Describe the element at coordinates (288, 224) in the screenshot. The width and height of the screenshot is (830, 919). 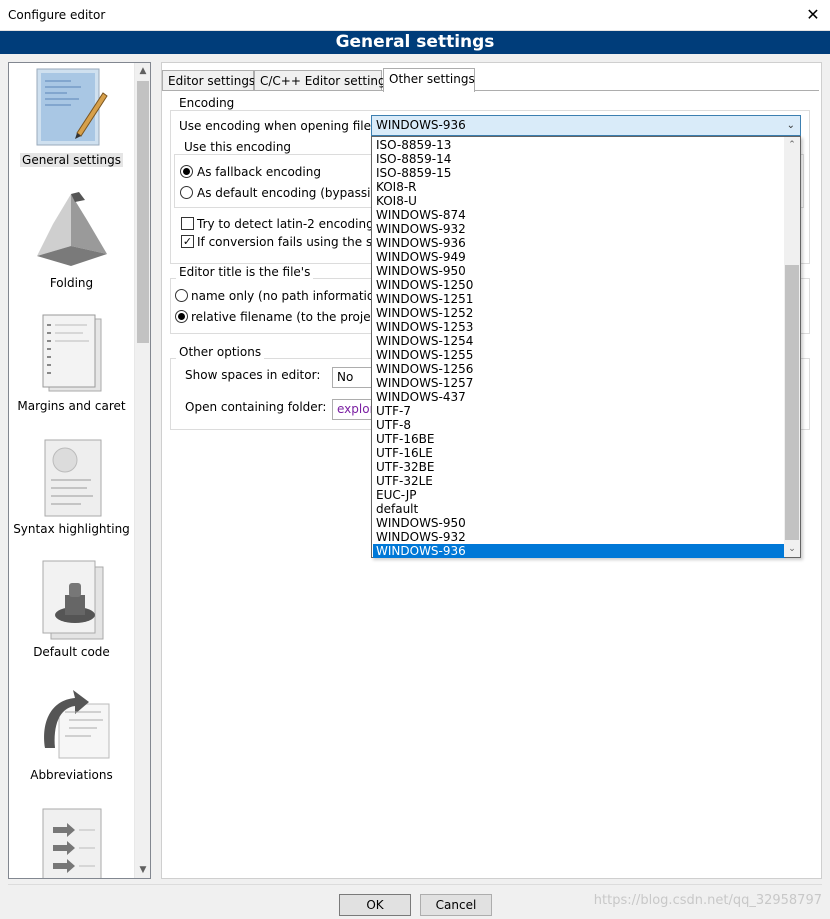
I see `detect-latin2-label: Try to detect latin-2 encodings` at that location.